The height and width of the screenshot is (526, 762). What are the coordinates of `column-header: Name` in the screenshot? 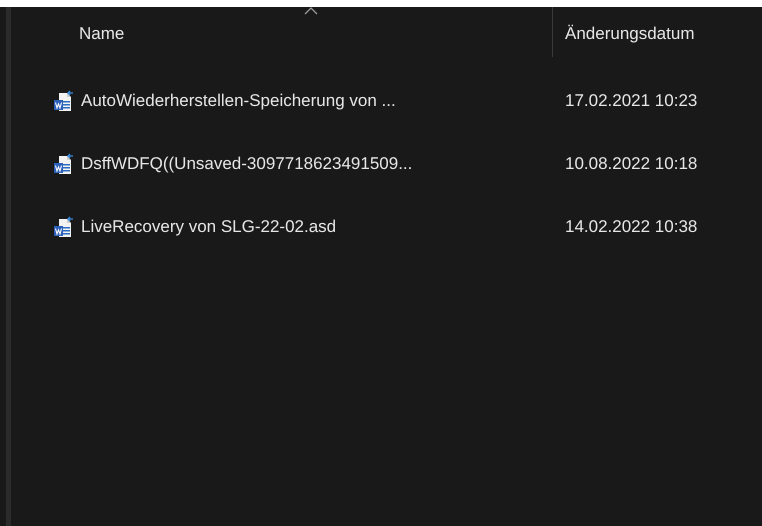 It's located at (281, 32).